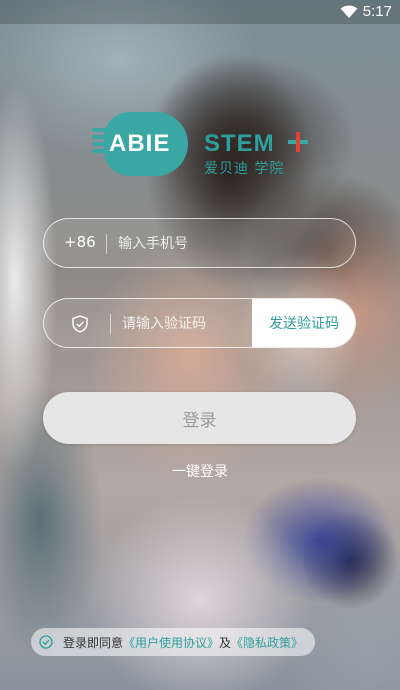 The height and width of the screenshot is (690, 400). Describe the element at coordinates (46, 642) in the screenshot. I see `check-circle-icon` at that location.